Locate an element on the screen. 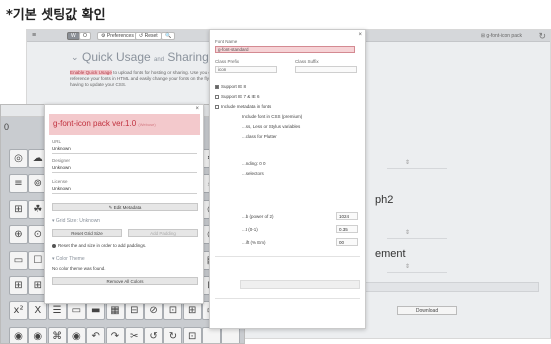  info-dot-icon is located at coordinates (54, 245).